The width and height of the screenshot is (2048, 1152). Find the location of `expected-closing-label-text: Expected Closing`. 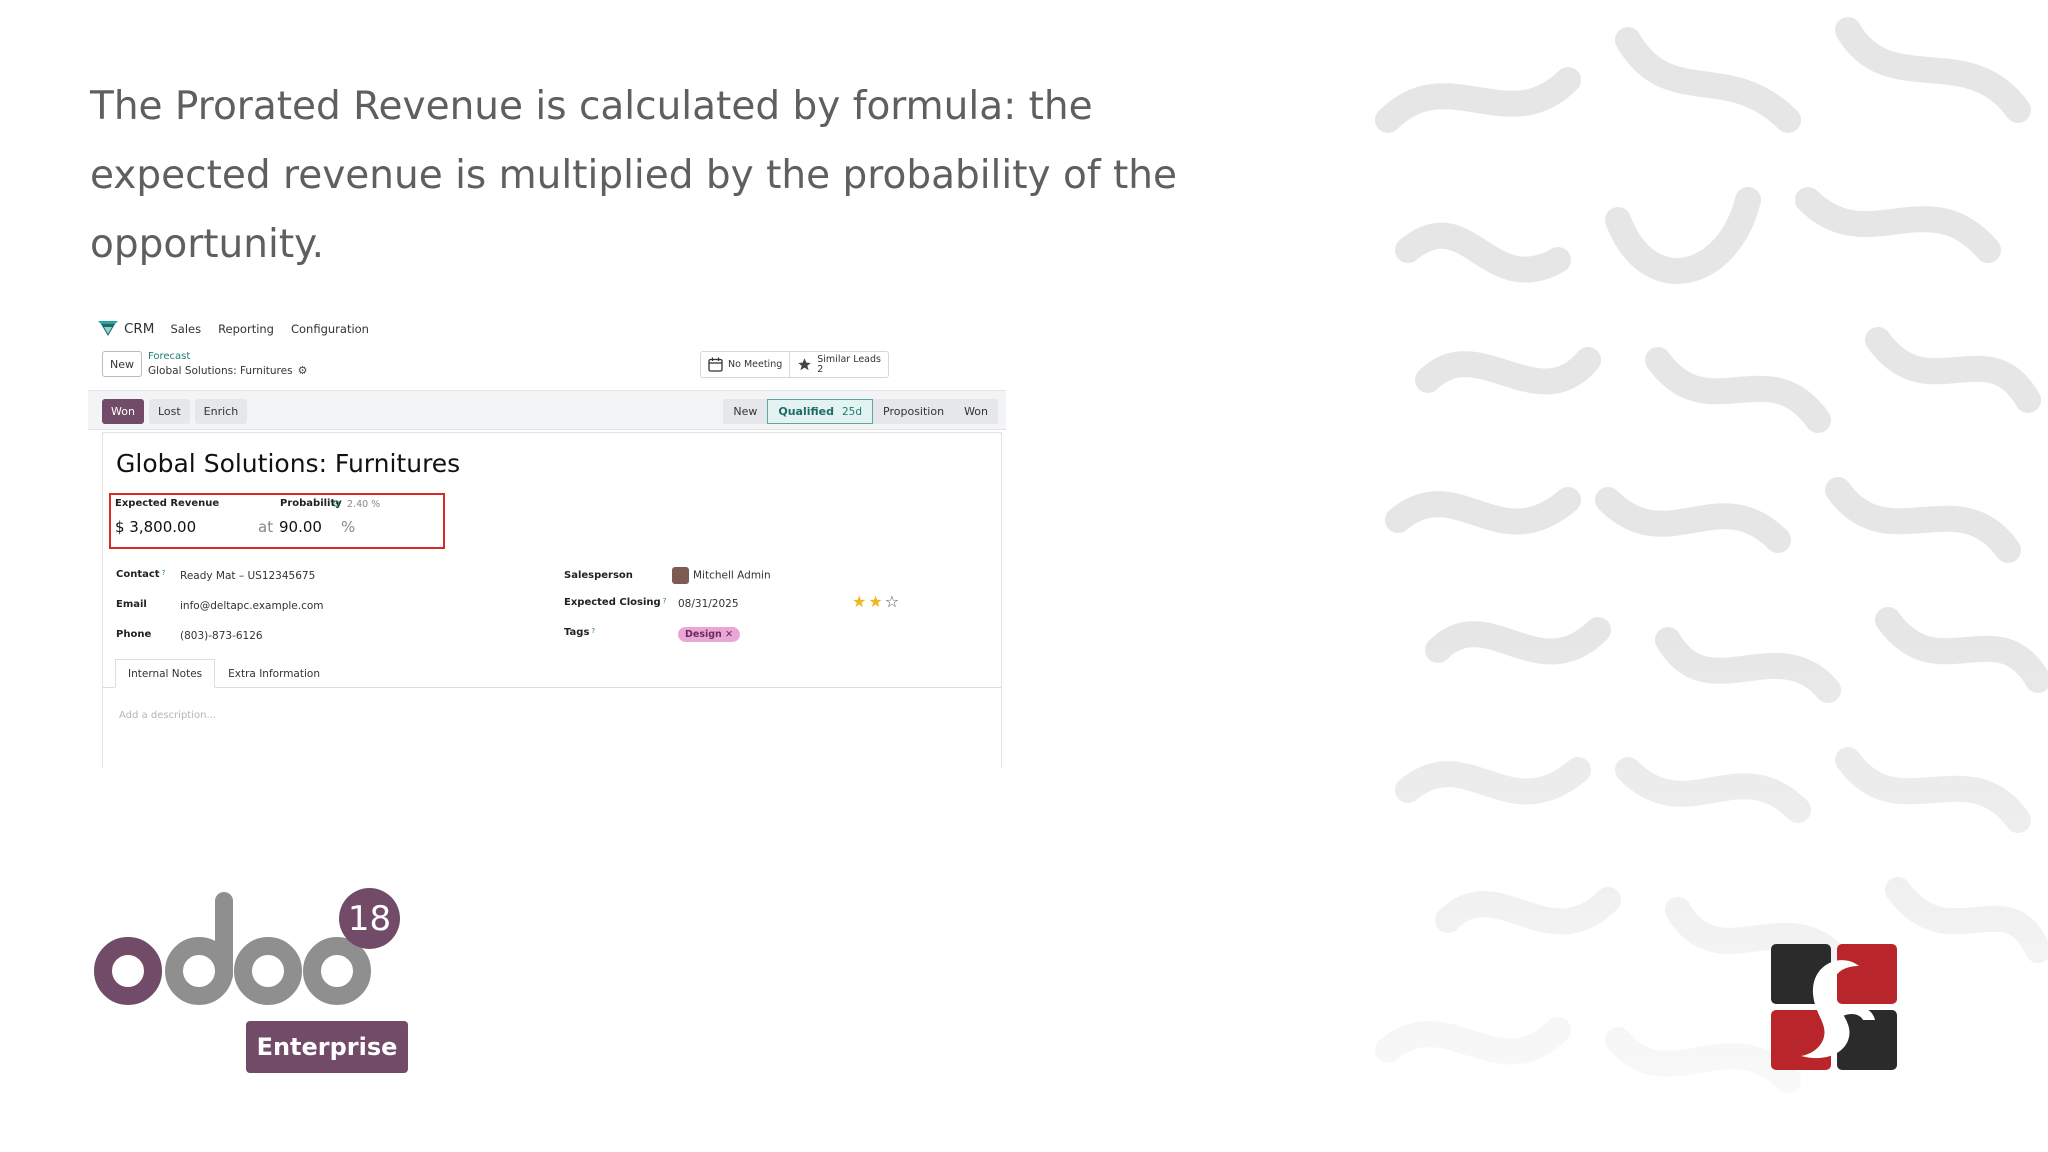

expected-closing-label-text: Expected Closing is located at coordinates (612, 602).